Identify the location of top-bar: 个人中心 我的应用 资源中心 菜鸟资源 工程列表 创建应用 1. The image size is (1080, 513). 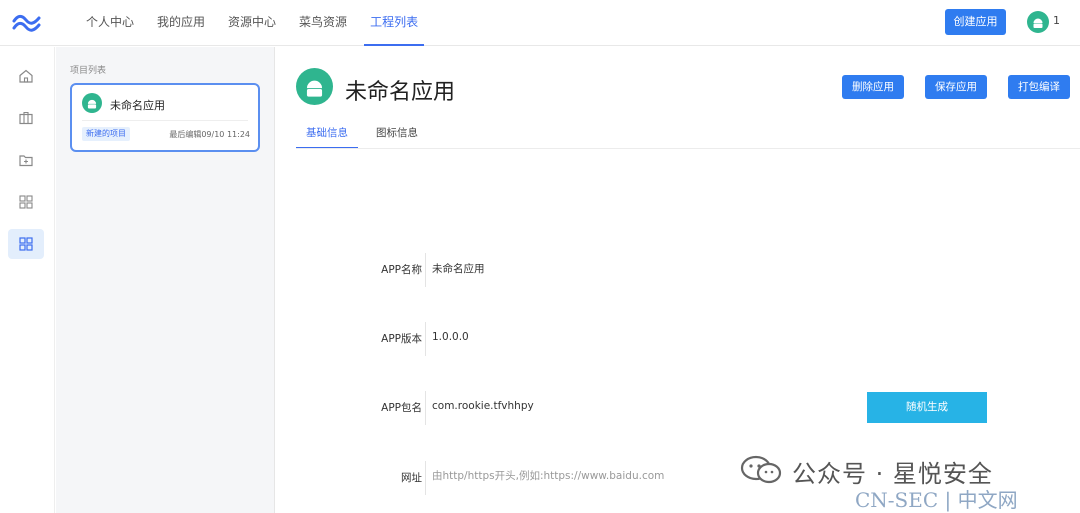
(540, 23).